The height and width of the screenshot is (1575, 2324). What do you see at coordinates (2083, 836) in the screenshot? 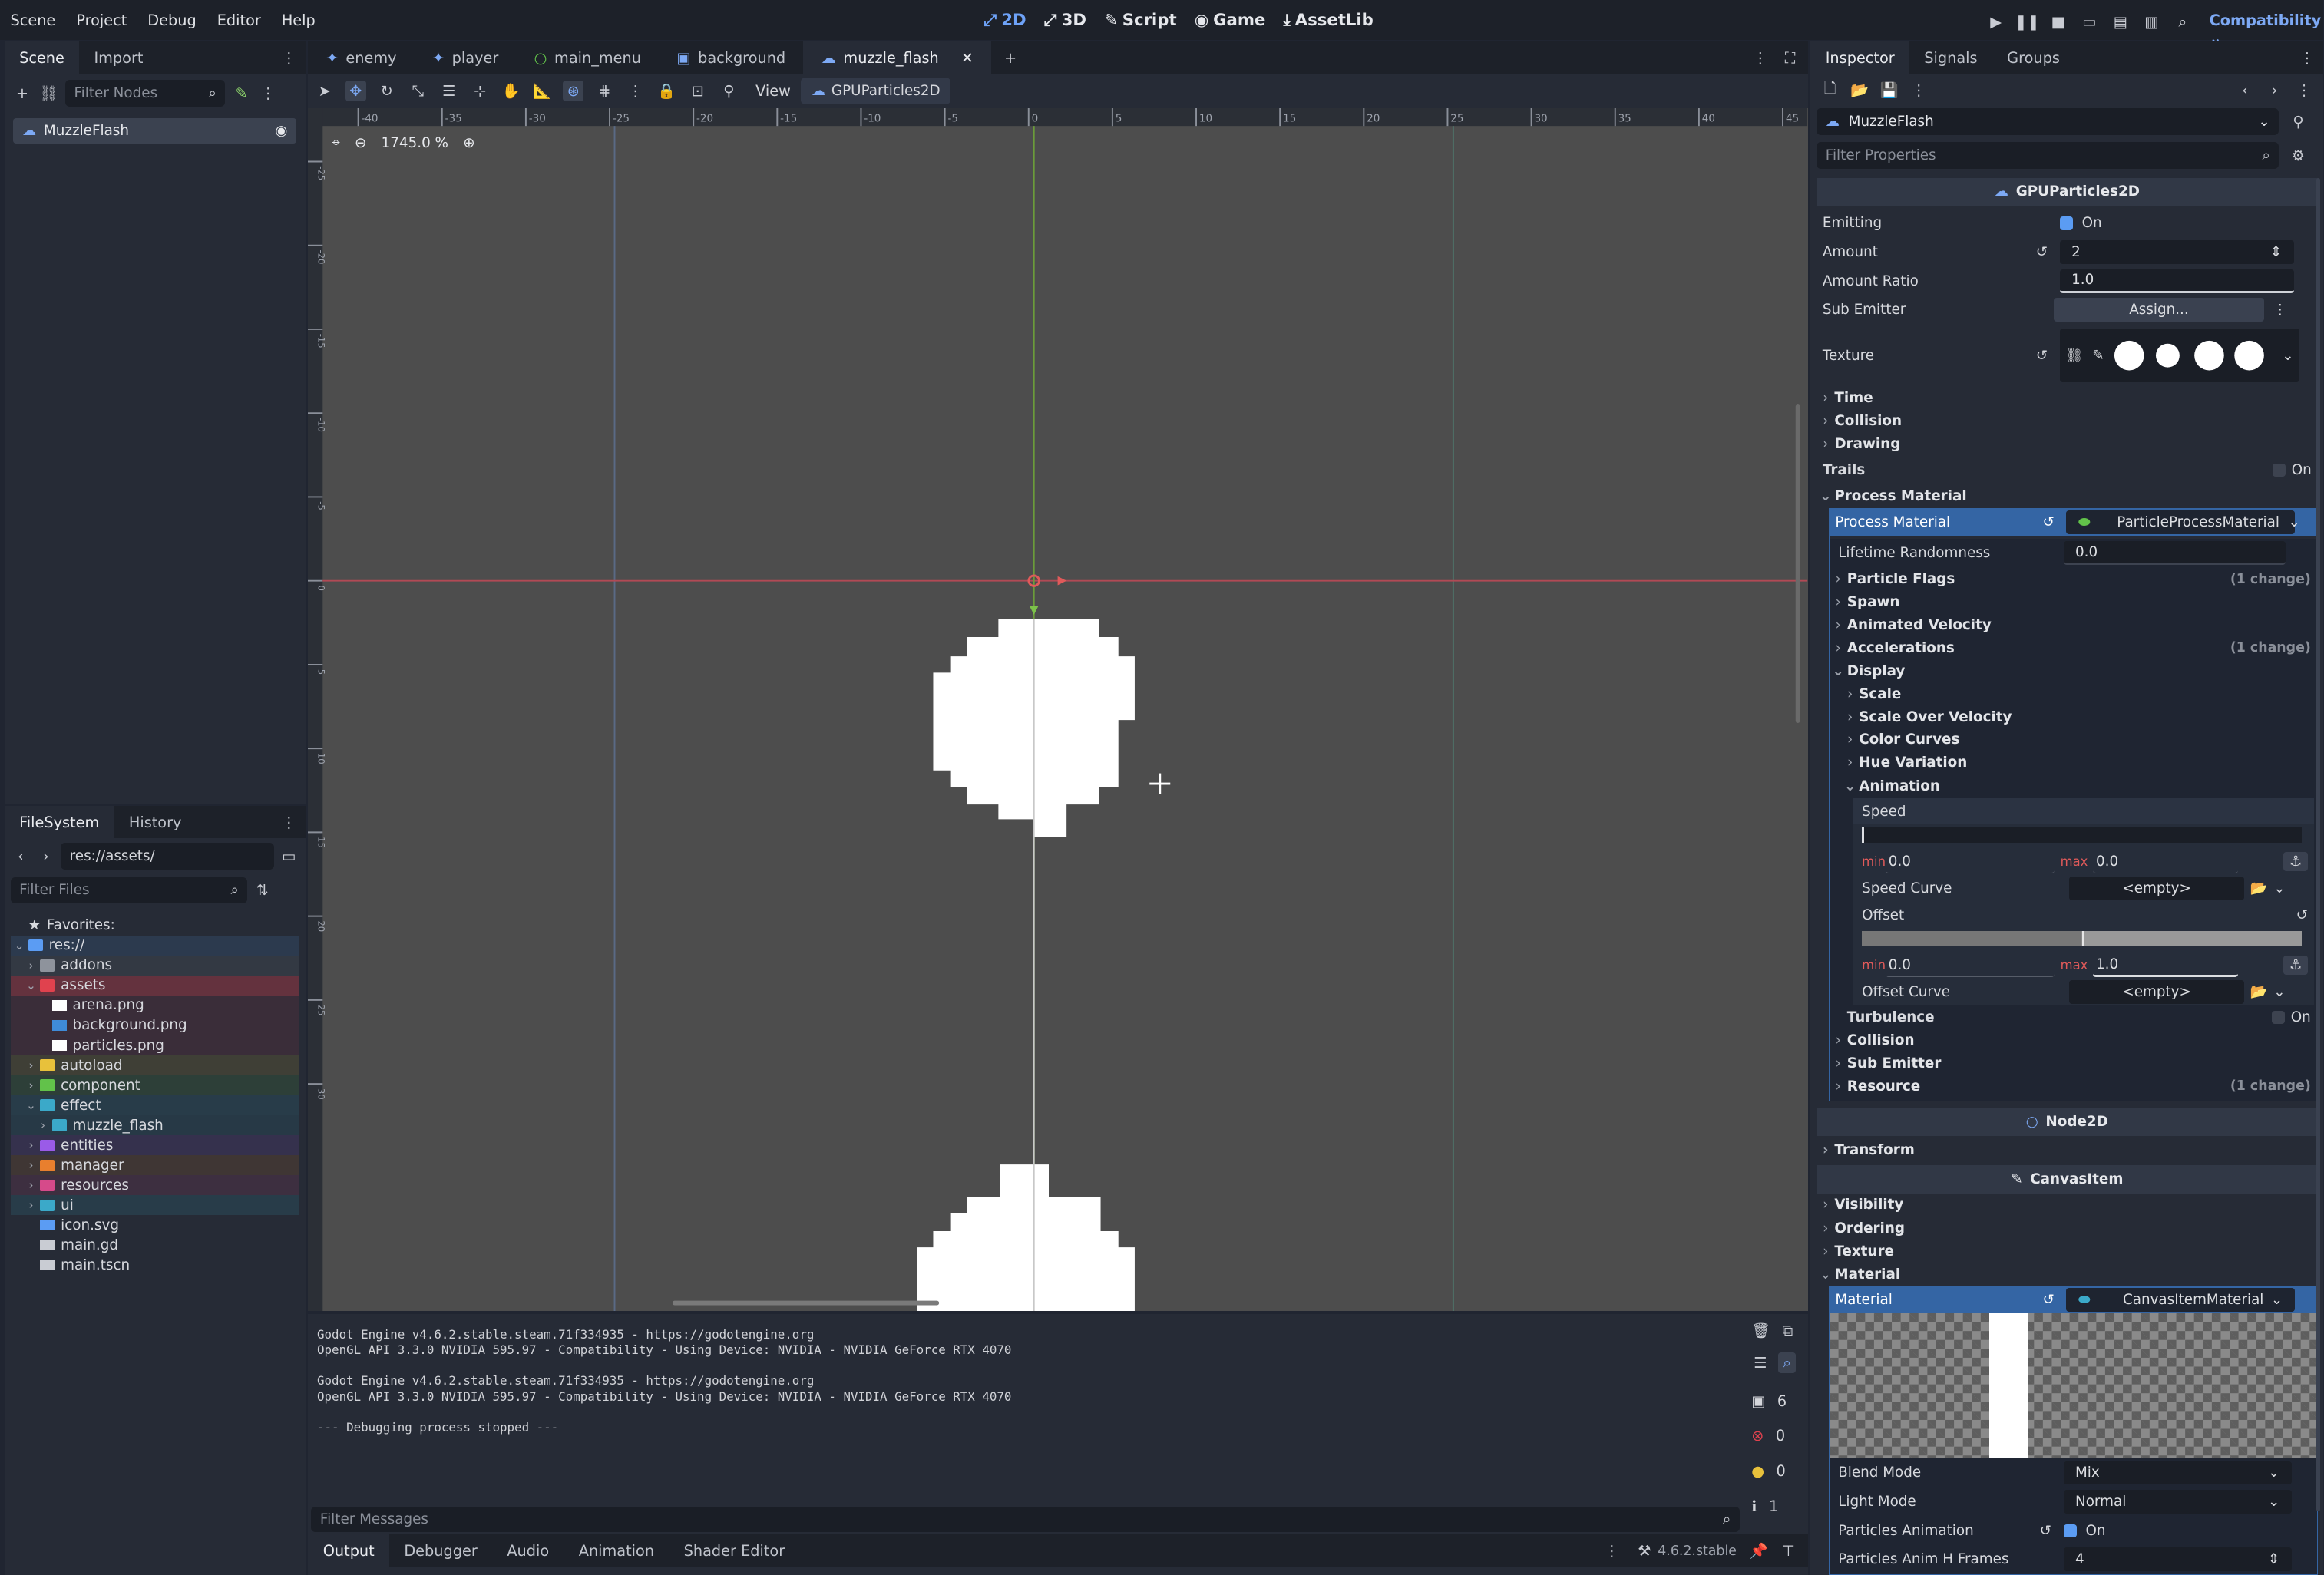
I see `speed-range-bar` at bounding box center [2083, 836].